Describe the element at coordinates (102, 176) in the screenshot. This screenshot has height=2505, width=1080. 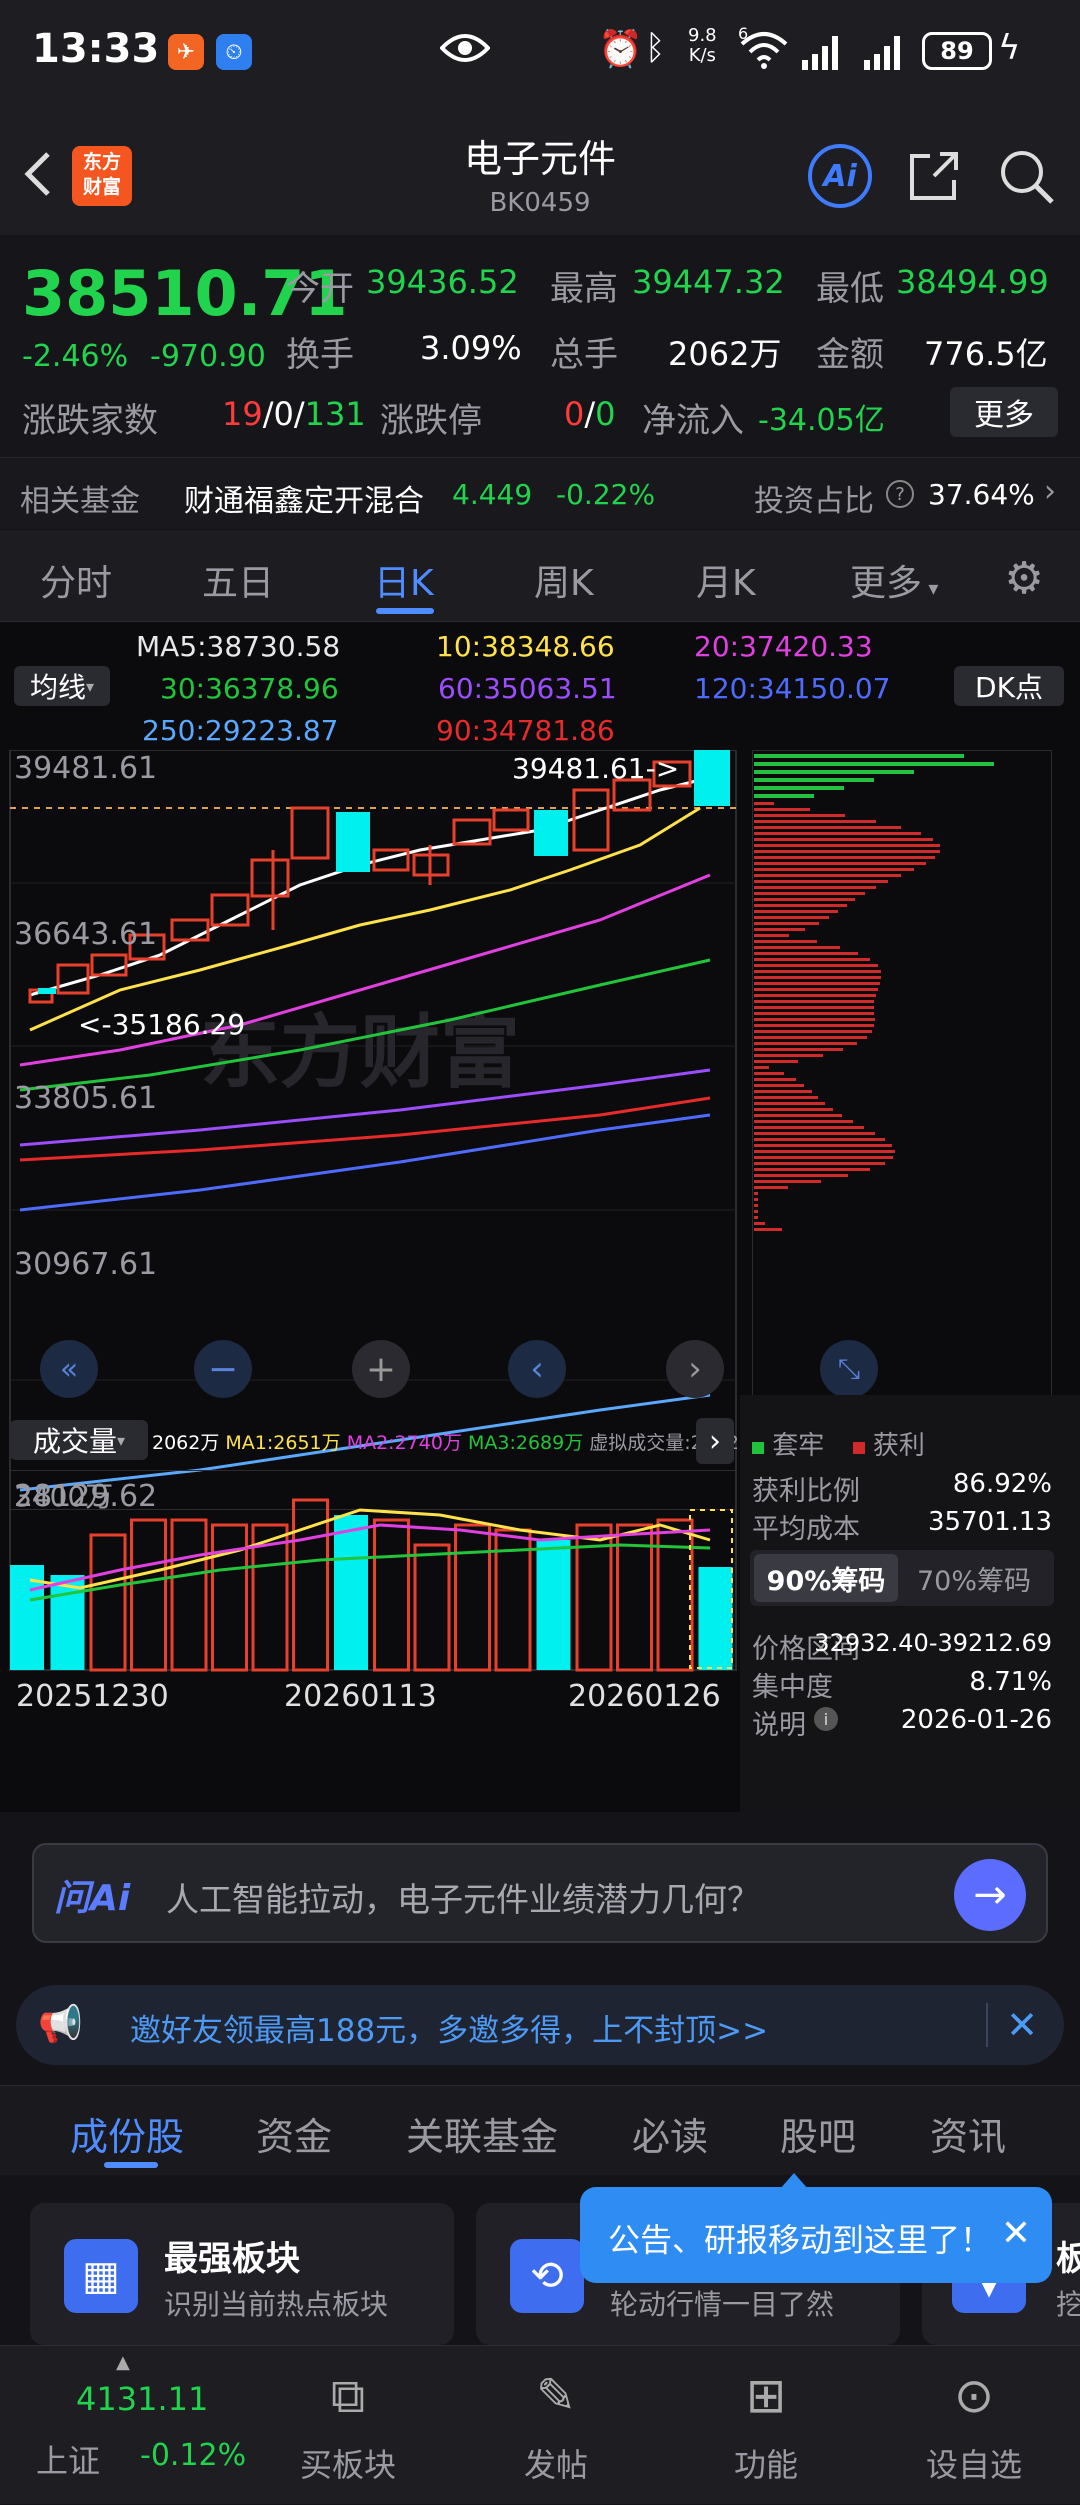
I see `eastmoney-logo: 东方 财富` at that location.